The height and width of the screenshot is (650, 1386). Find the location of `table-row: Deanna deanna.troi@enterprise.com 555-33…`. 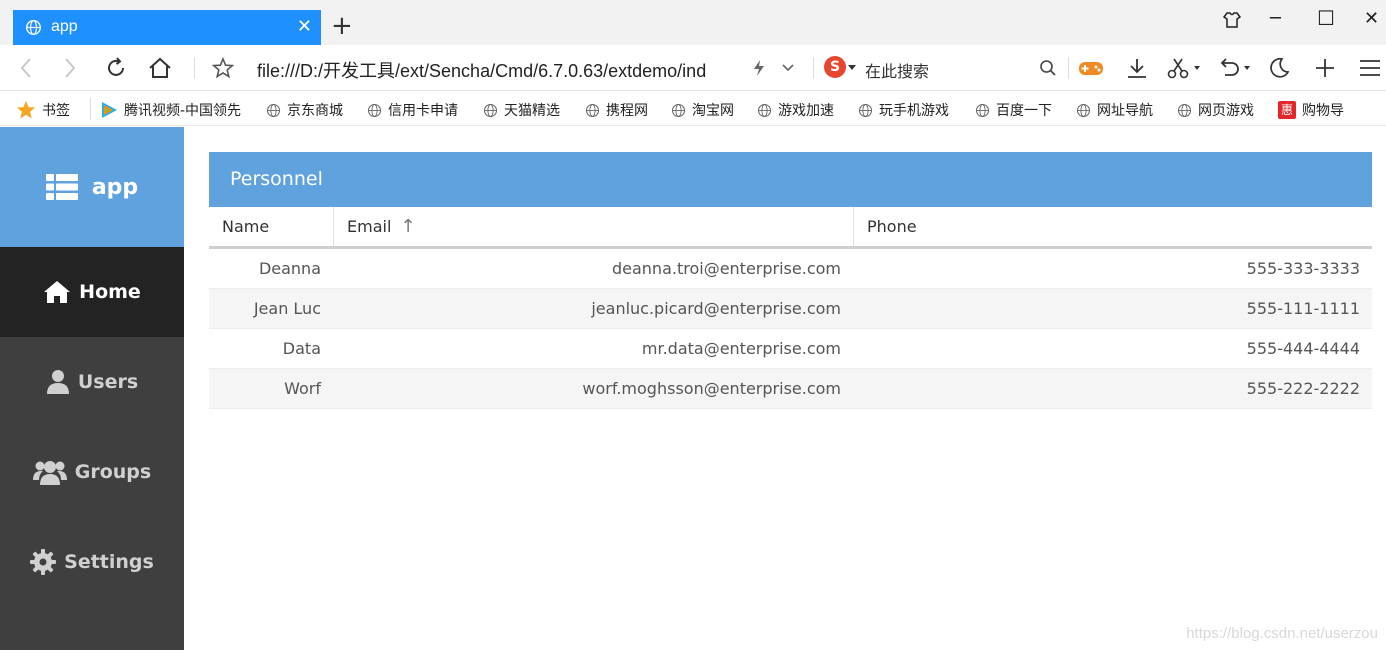

table-row: Deanna deanna.troi@enterprise.com 555-33… is located at coordinates (790, 269).